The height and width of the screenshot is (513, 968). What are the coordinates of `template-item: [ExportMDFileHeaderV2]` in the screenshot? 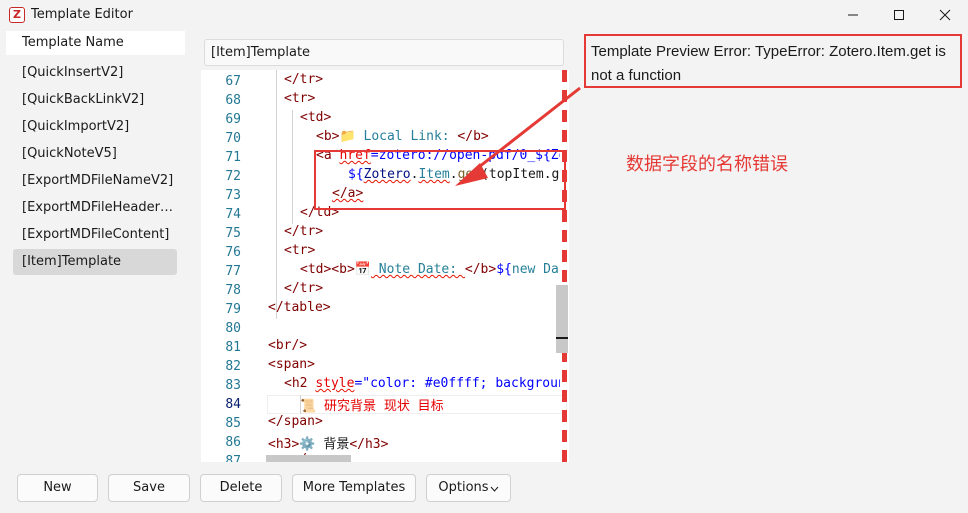 It's located at (95, 208).